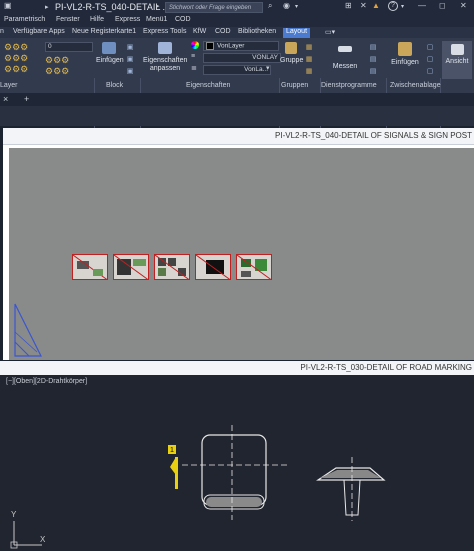 This screenshot has height=551, width=474. Describe the element at coordinates (2, 31) in the screenshot. I see `tab-stub: n` at that location.